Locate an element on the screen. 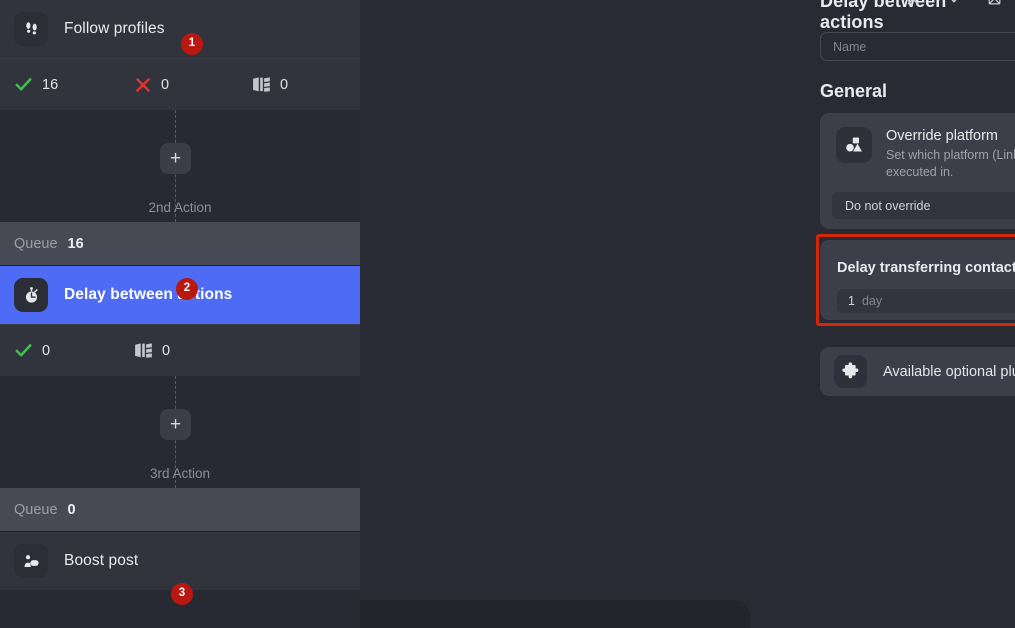  add-action-button-2: + is located at coordinates (175, 158).